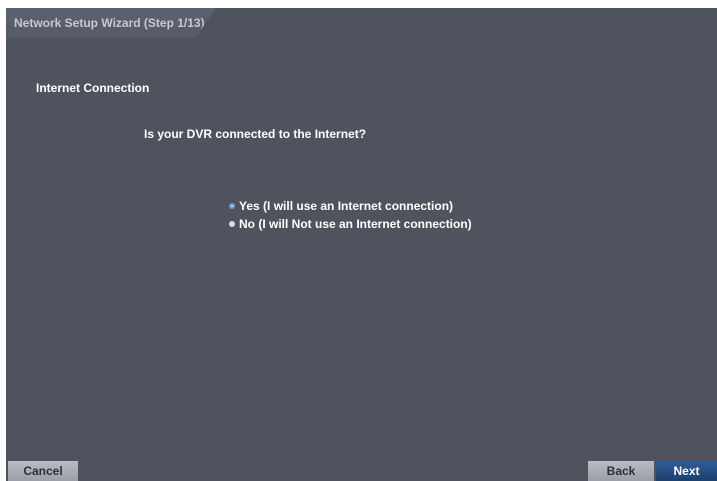  I want to click on section-title: Internet Connection, so click(93, 88).